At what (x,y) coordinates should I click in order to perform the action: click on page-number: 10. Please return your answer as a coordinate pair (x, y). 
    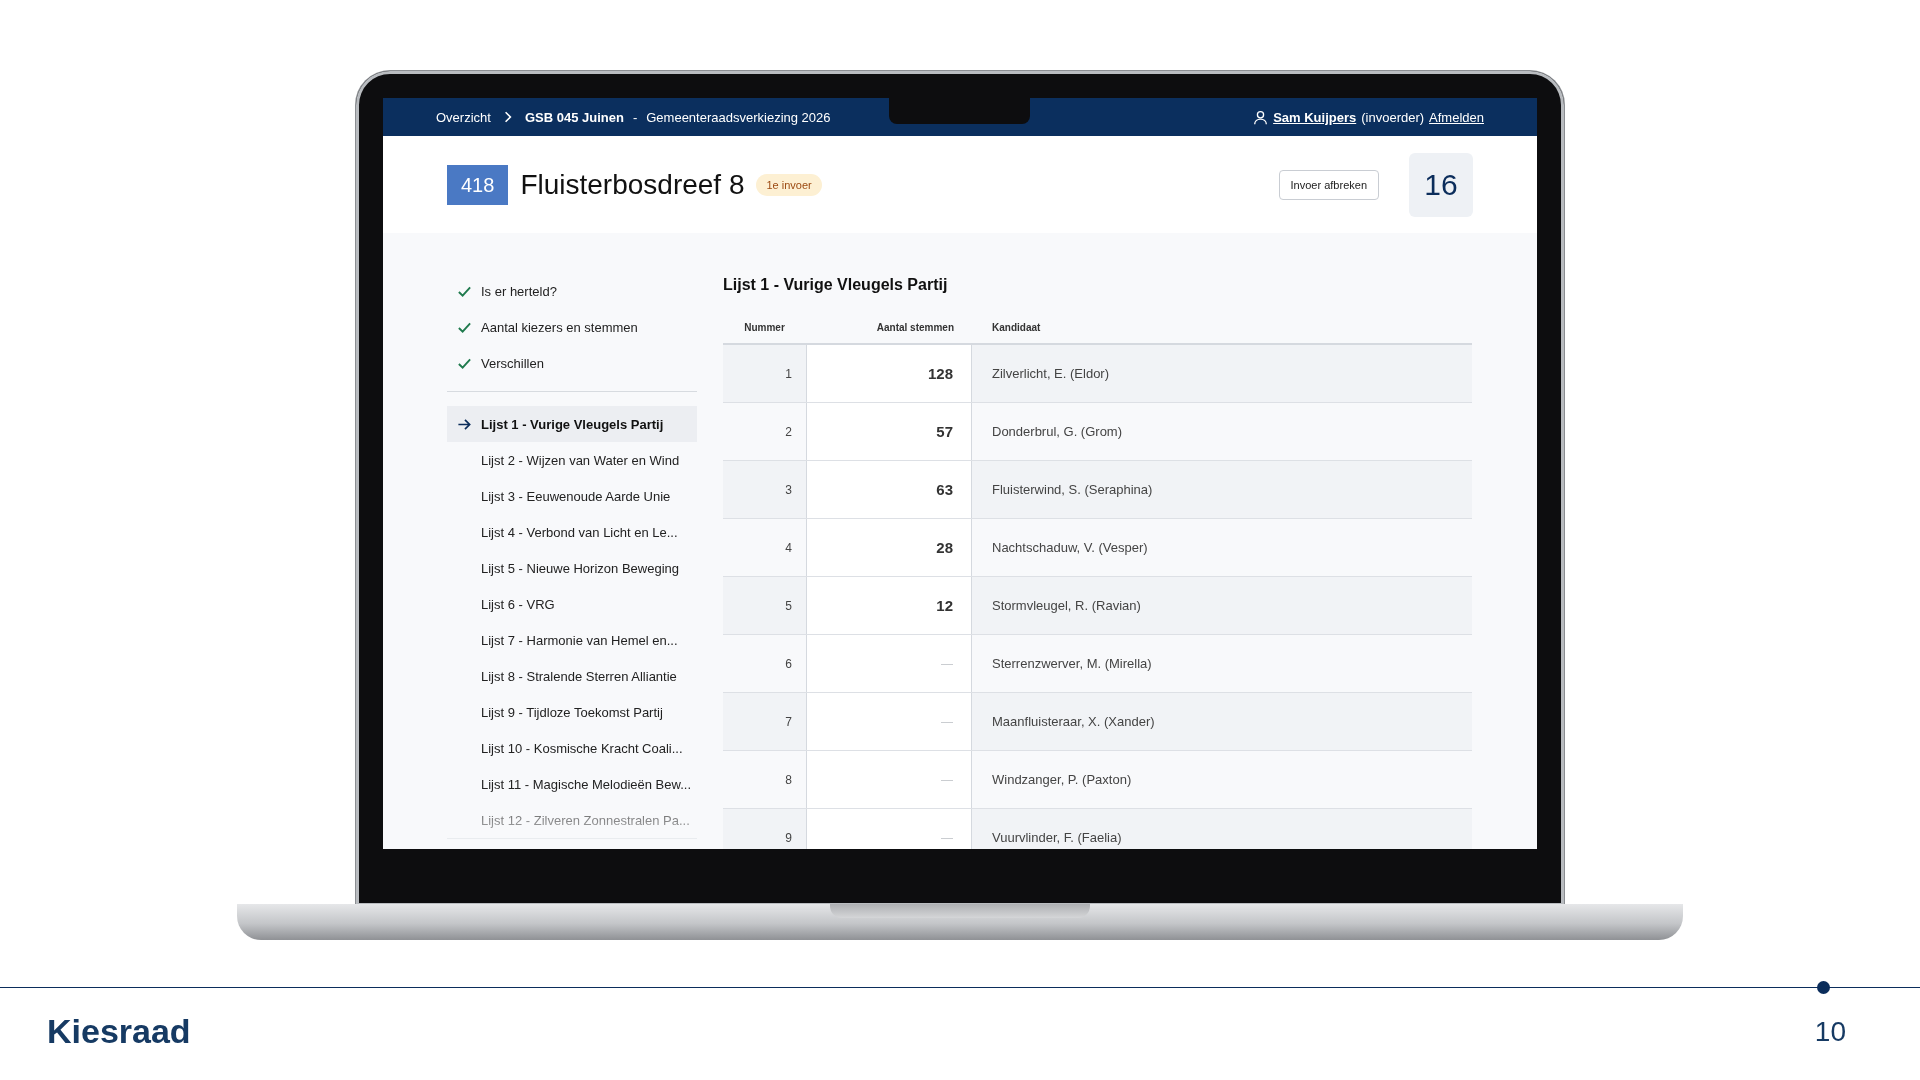
    Looking at the image, I should click on (1830, 1031).